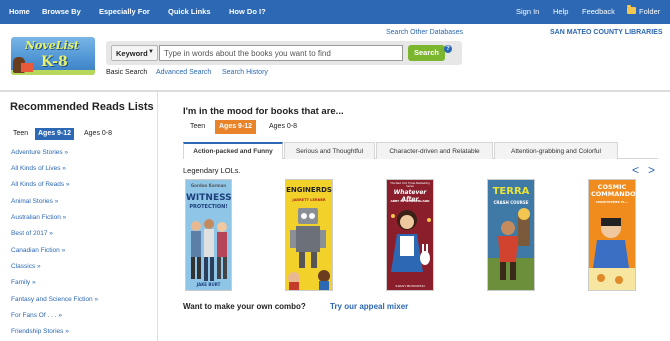 This screenshot has height=341, width=670. What do you see at coordinates (212, 170) in the screenshot?
I see `shelf-title: Legendary LOLs.` at bounding box center [212, 170].